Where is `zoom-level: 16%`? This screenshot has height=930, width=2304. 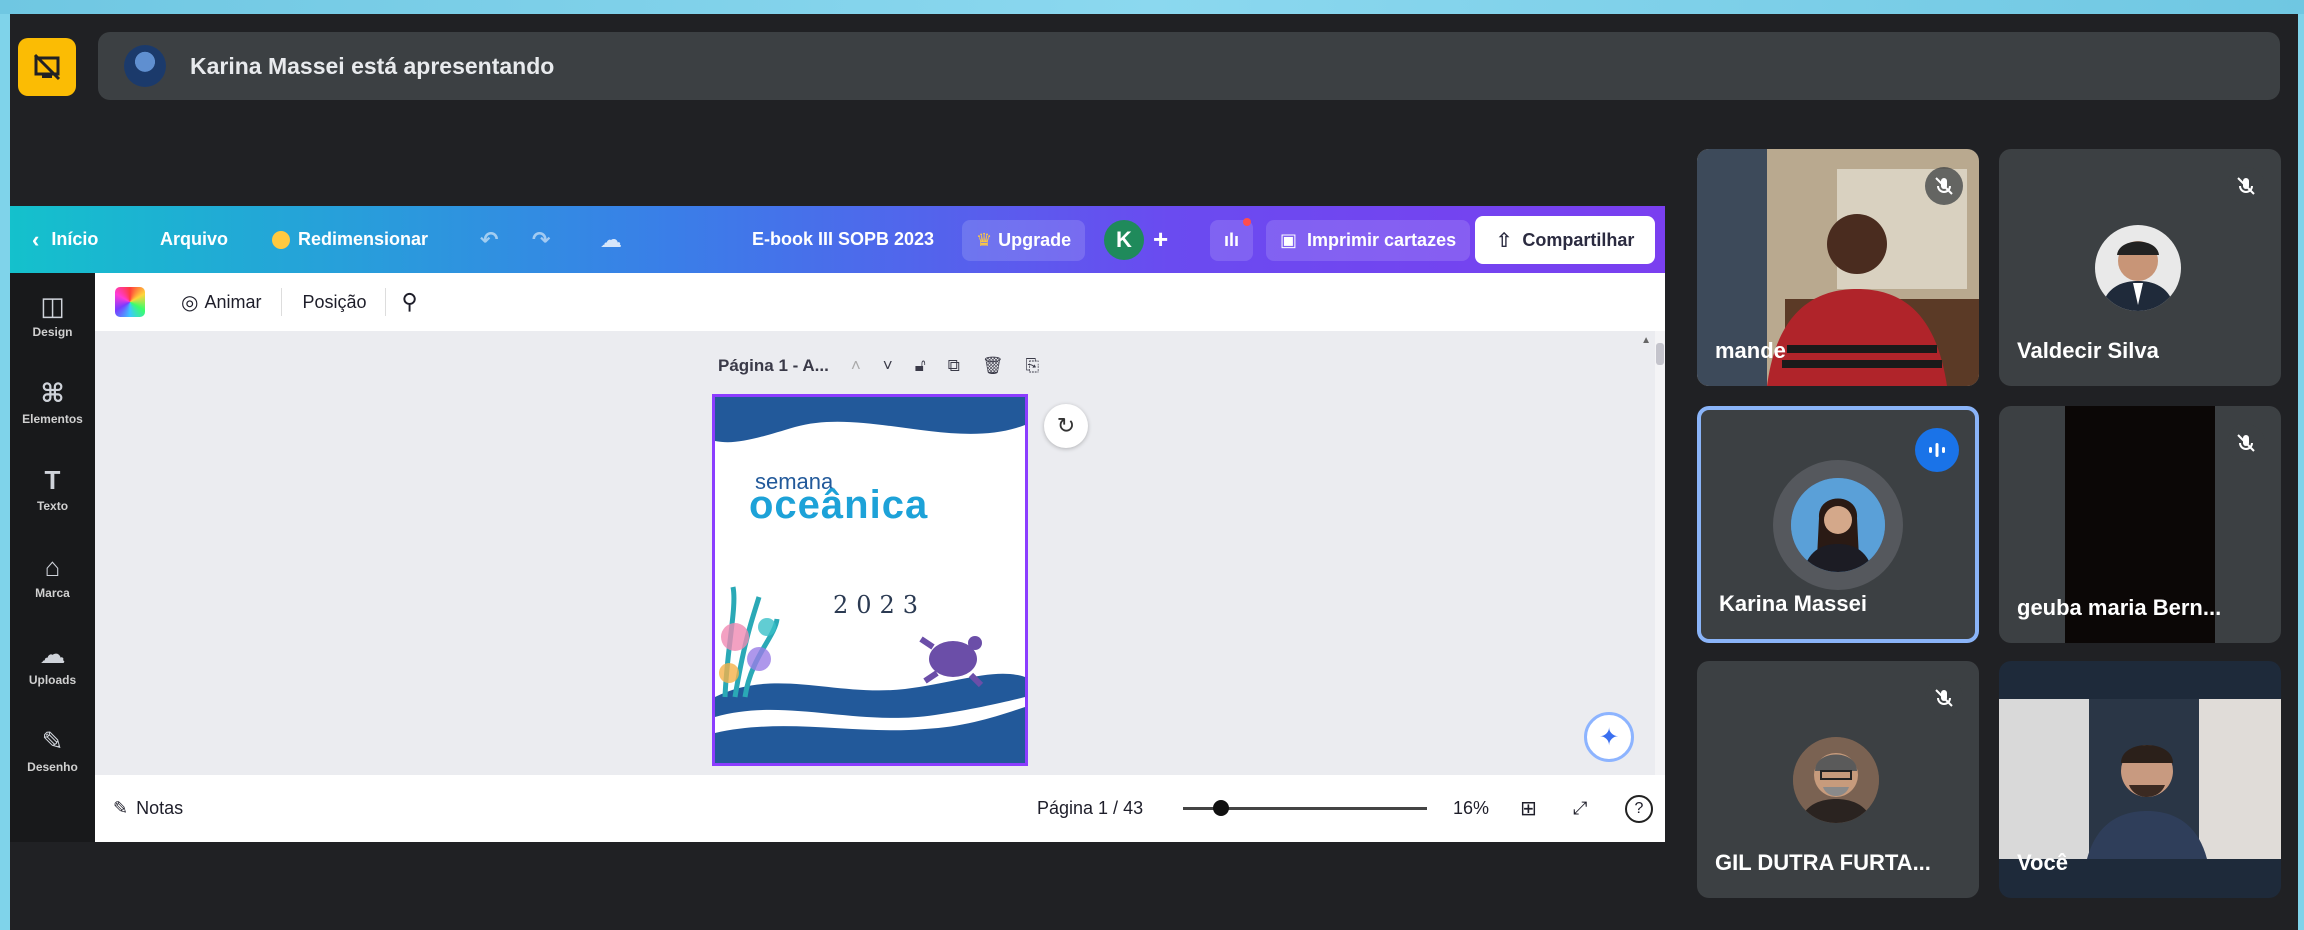
zoom-level: 16% is located at coordinates (1471, 808).